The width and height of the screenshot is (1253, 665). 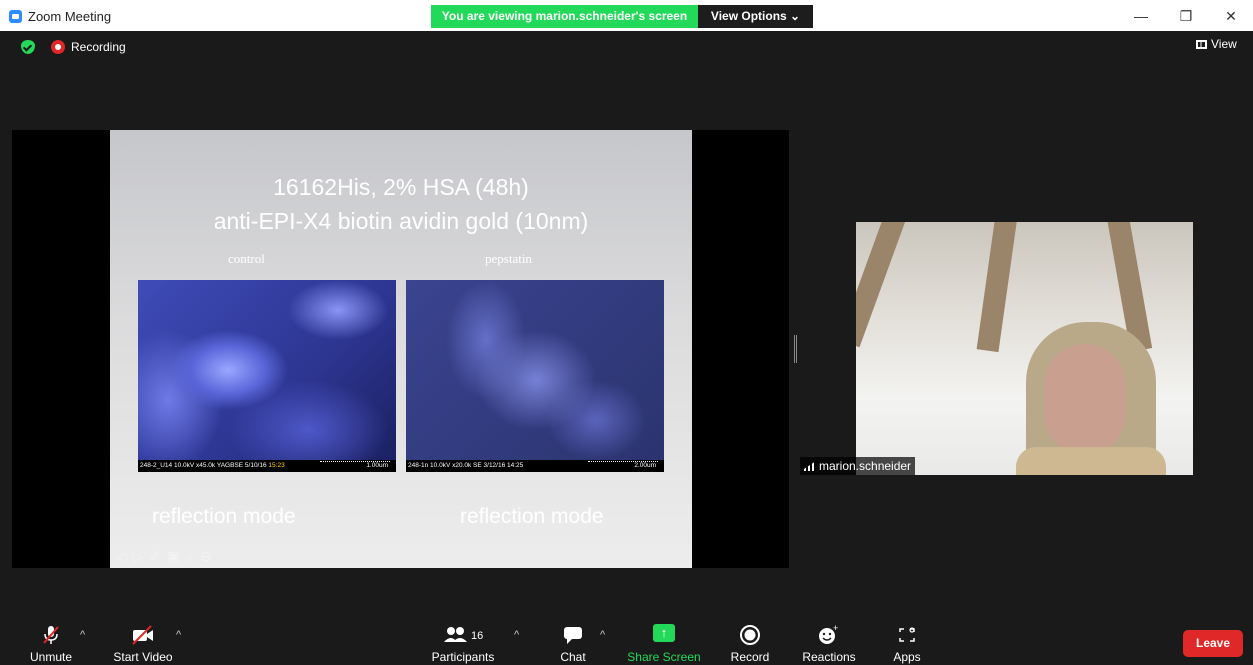 I want to click on restore-icon: ❐, so click(x=1186, y=16).